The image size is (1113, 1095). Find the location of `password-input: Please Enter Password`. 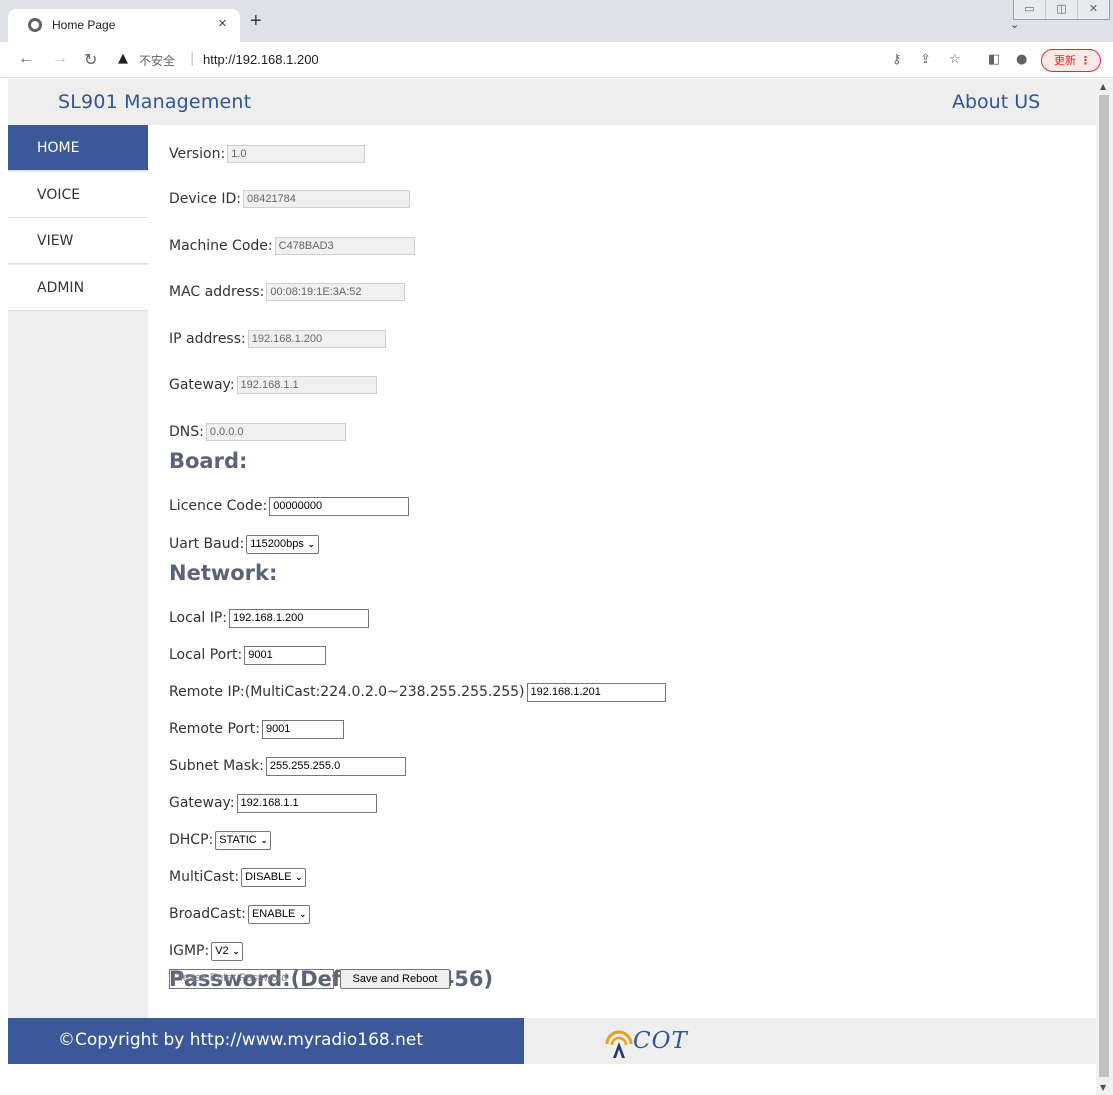

password-input: Please Enter Password is located at coordinates (251, 979).